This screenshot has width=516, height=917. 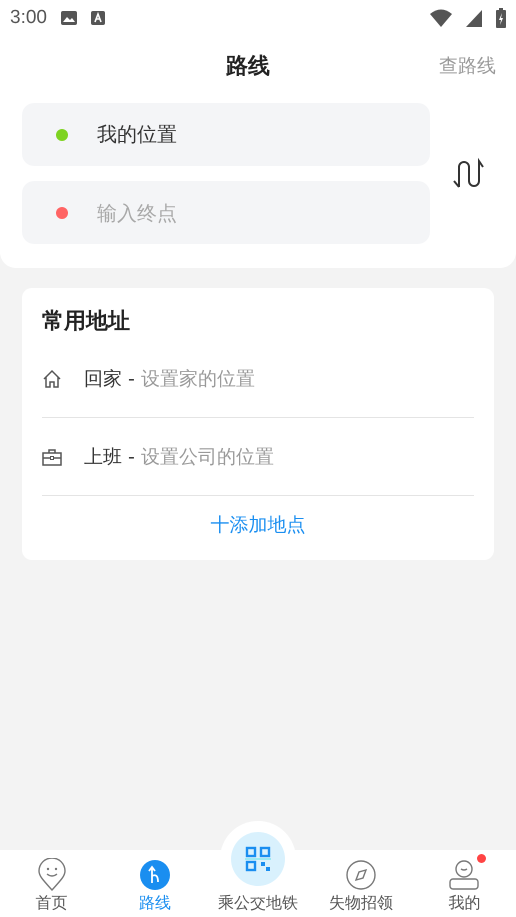 What do you see at coordinates (464, 875) in the screenshot?
I see `person-icon` at bounding box center [464, 875].